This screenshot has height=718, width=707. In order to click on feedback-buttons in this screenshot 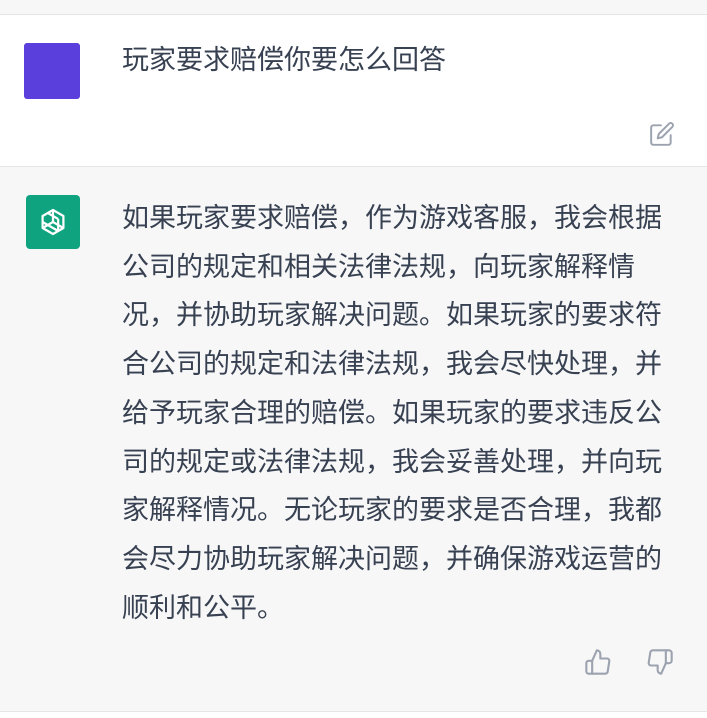, I will do `click(629, 662)`.